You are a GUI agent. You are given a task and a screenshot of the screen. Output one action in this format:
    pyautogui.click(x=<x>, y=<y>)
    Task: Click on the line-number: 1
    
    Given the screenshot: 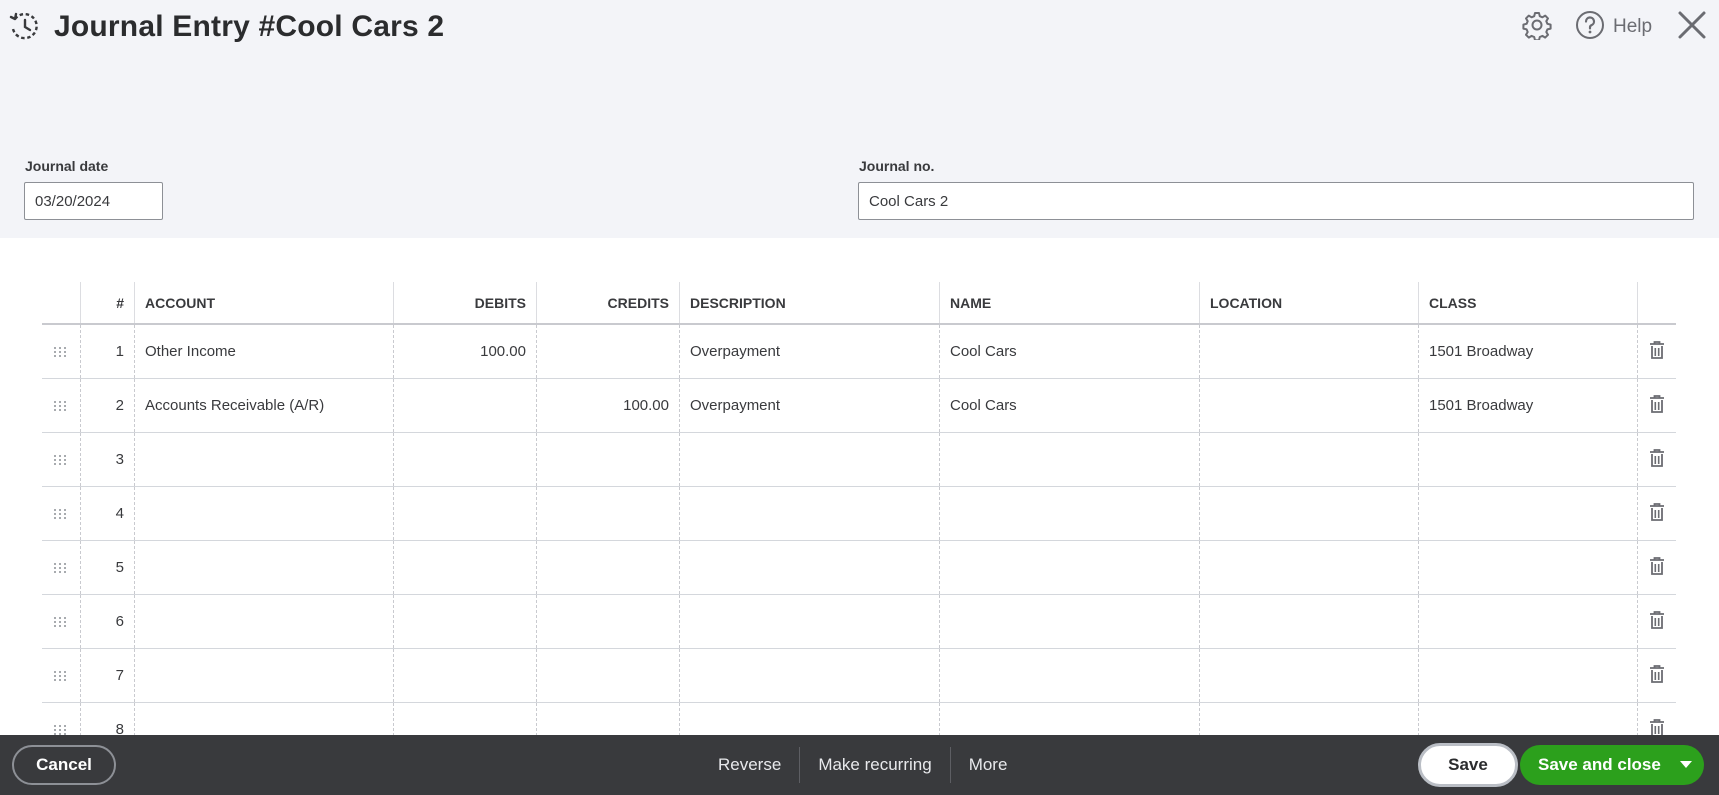 What is the action you would take?
    pyautogui.click(x=119, y=351)
    